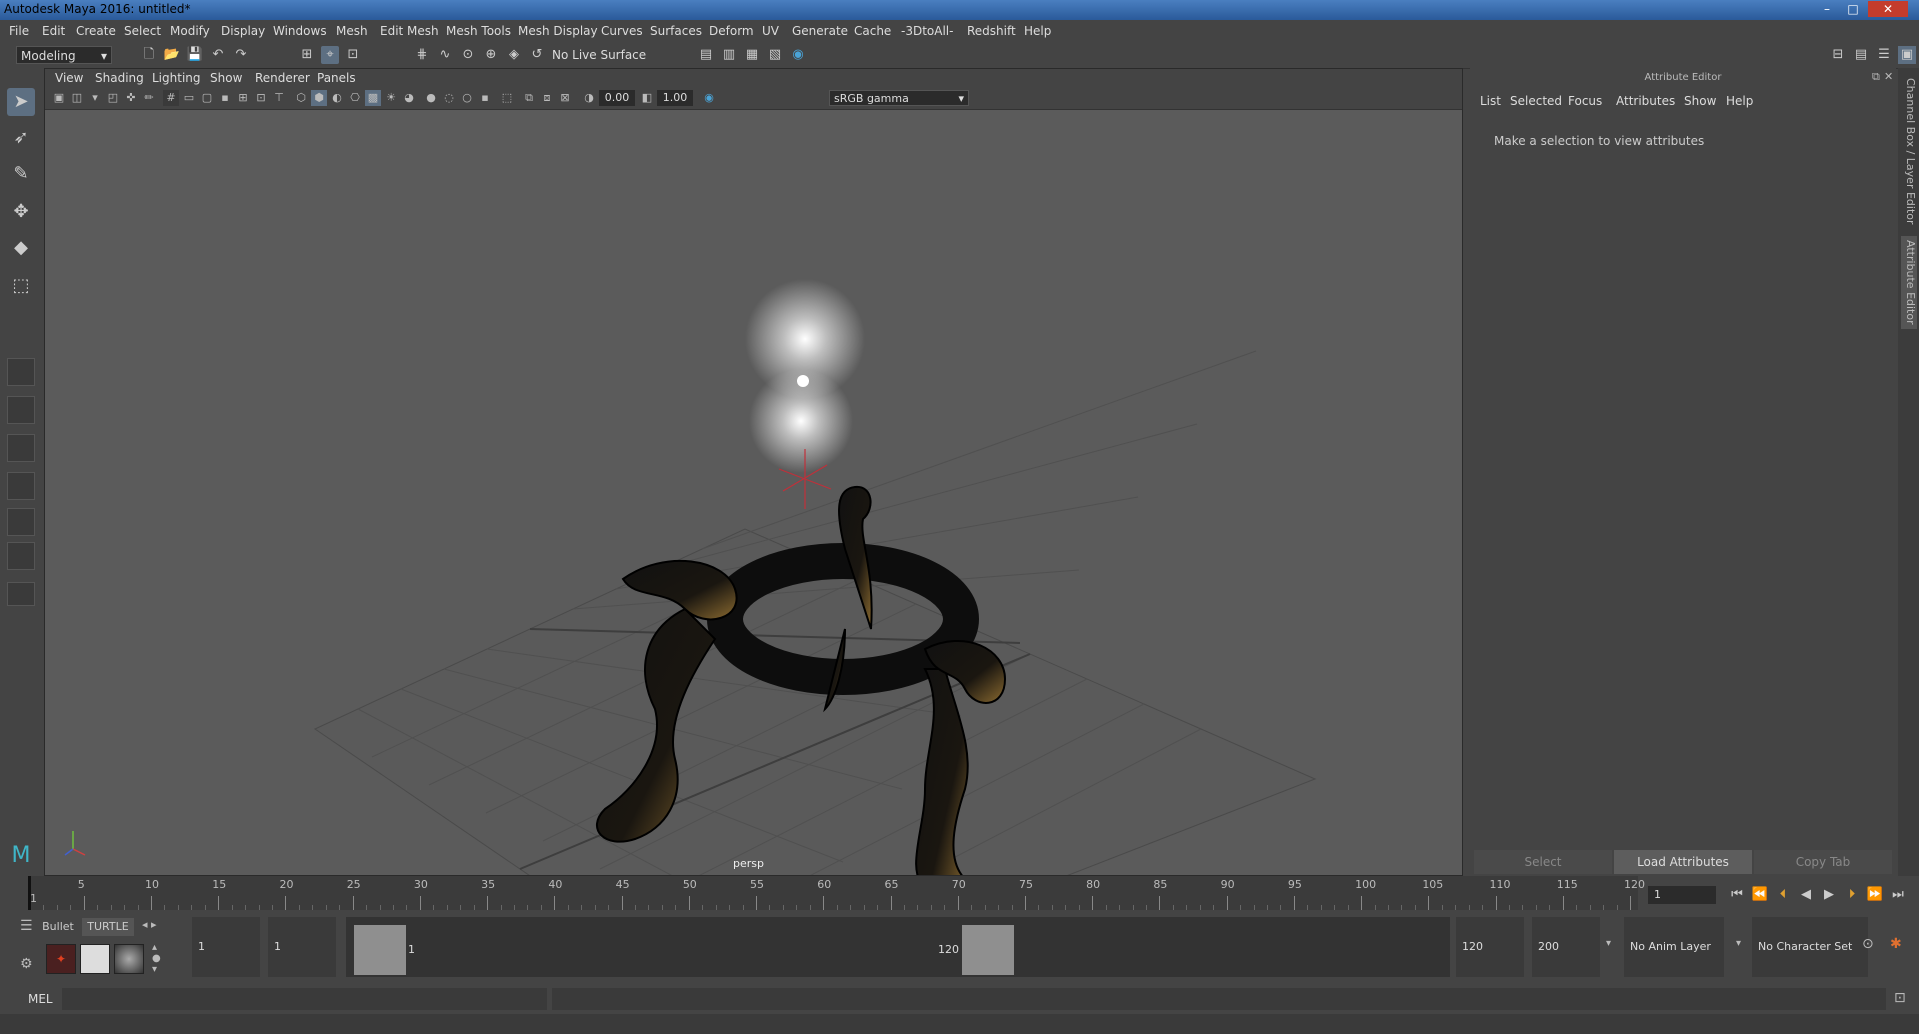 The width and height of the screenshot is (1919, 1034). I want to click on auto-key-icon: ⊙, so click(1868, 944).